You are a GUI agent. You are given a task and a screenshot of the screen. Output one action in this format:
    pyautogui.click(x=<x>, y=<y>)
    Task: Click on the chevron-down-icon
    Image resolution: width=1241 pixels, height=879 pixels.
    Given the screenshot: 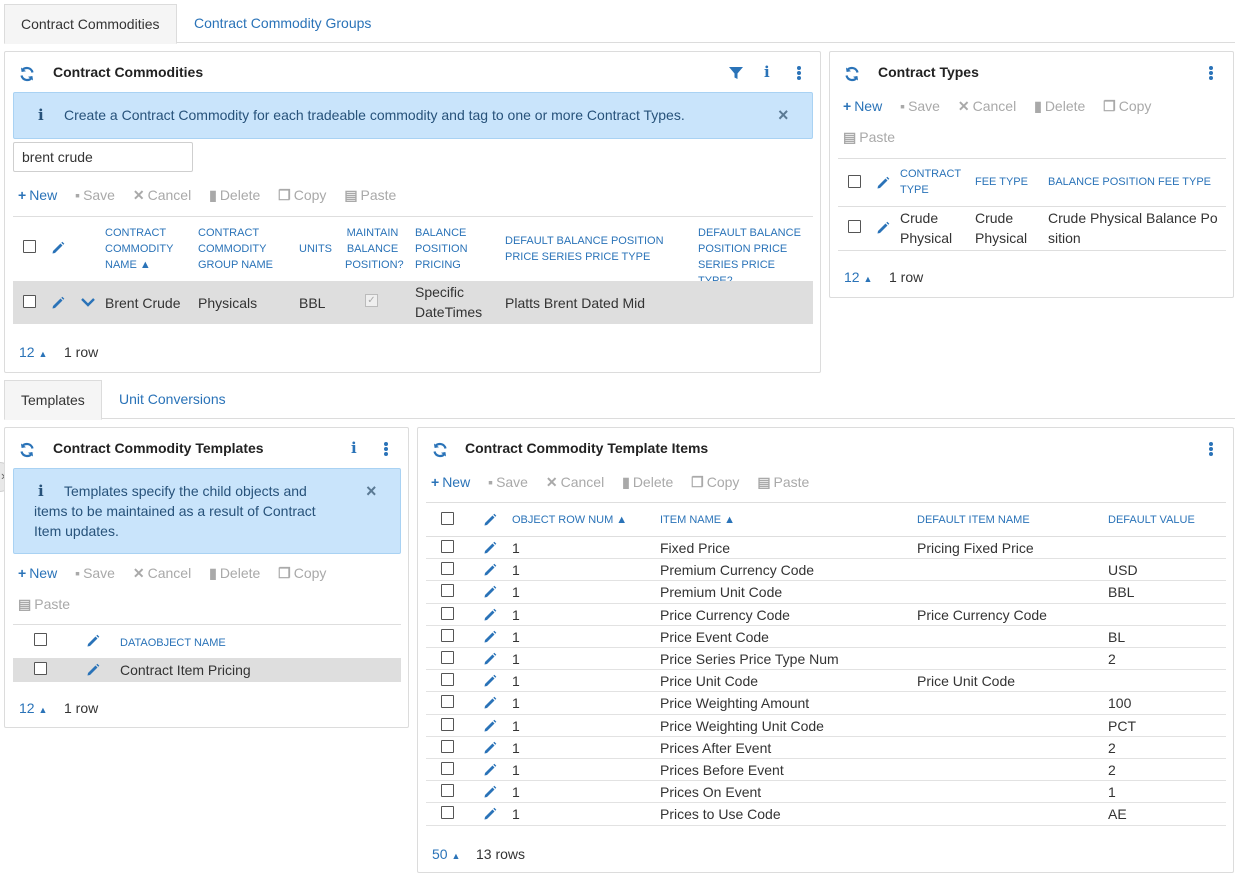 What is the action you would take?
    pyautogui.click(x=88, y=302)
    